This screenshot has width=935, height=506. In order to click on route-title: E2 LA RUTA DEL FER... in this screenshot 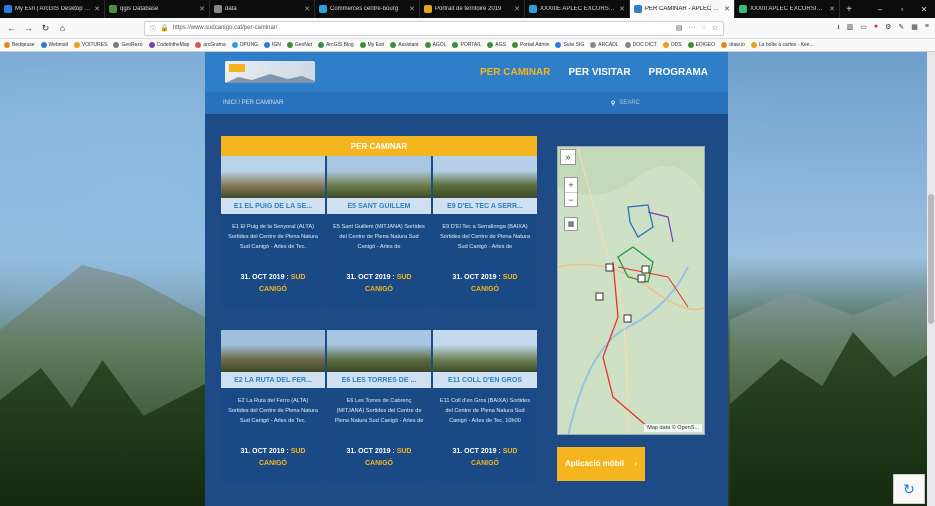, I will do `click(273, 380)`.